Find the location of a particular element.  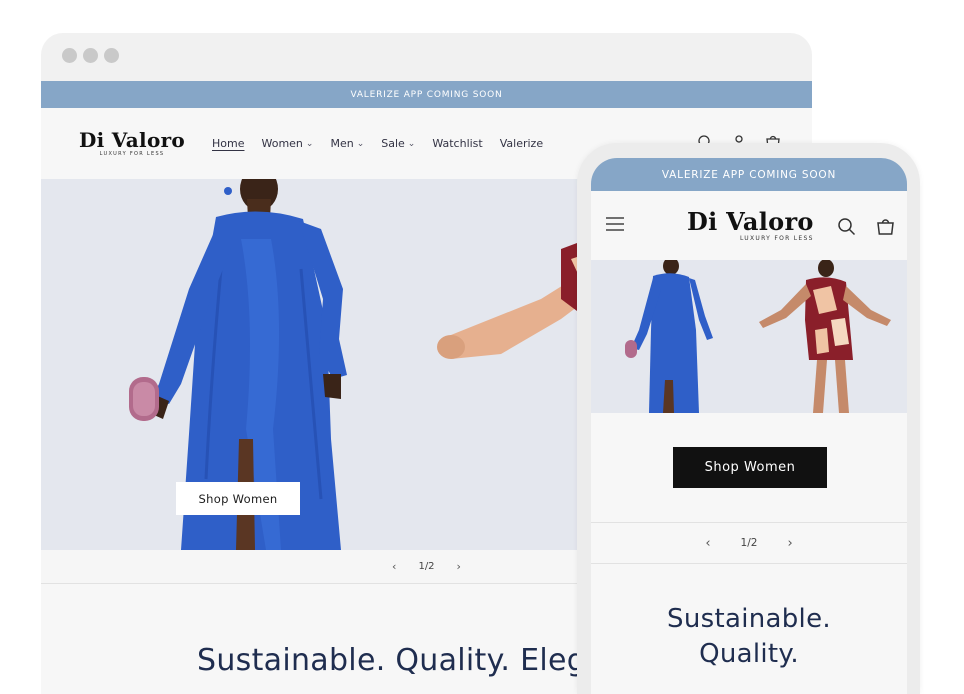

nav-item-sale: Sale ⌄ is located at coordinates (398, 143).